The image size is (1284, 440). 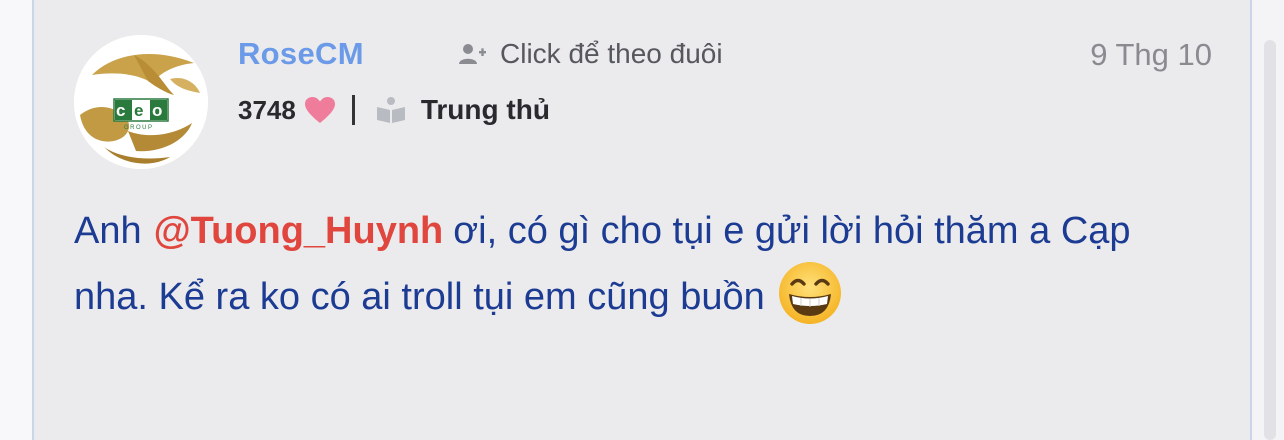 What do you see at coordinates (301, 54) in the screenshot?
I see `username-link: RoseCM` at bounding box center [301, 54].